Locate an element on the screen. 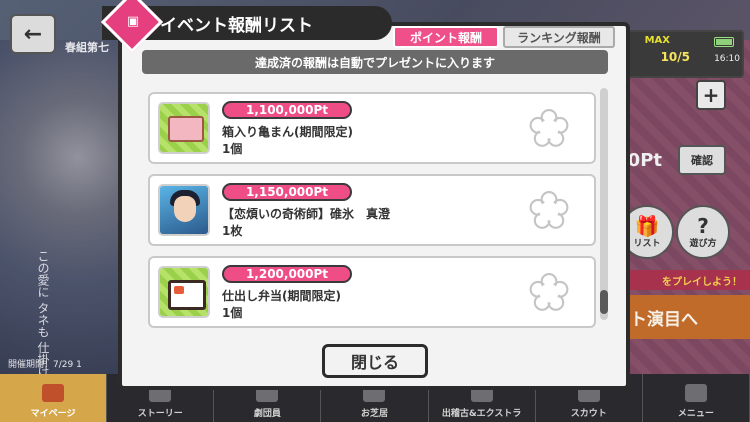 The image size is (750, 422). back-button: ← is located at coordinates (33, 34).